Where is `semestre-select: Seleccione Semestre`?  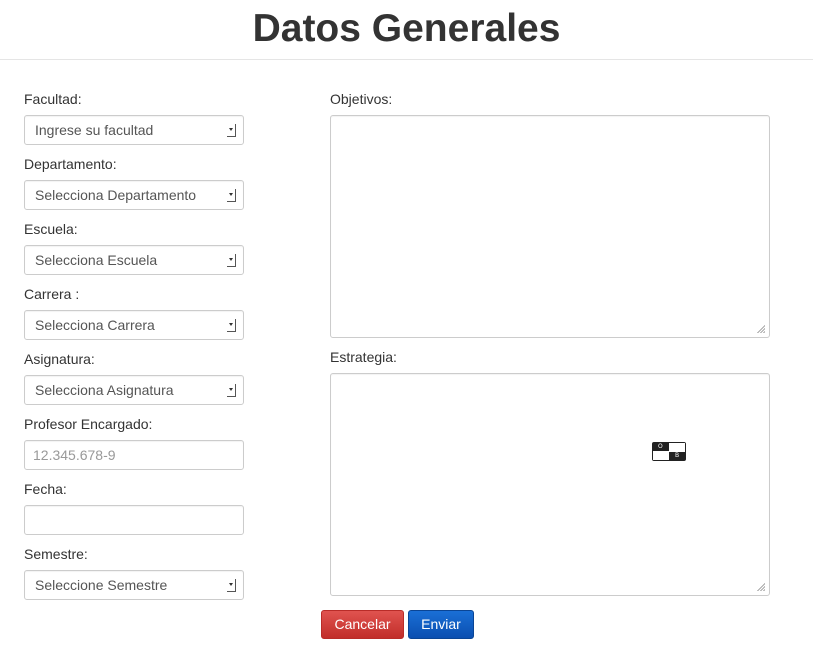
semestre-select: Seleccione Semestre is located at coordinates (134, 585).